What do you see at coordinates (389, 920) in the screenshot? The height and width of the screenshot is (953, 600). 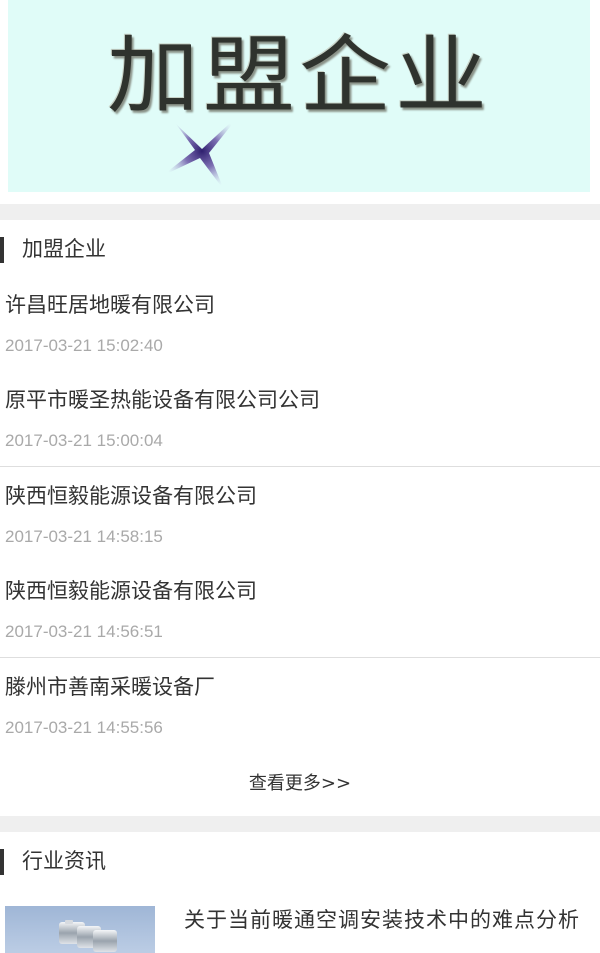 I see `news-title: 关于当前暖通空调安装技术中的难点分析` at bounding box center [389, 920].